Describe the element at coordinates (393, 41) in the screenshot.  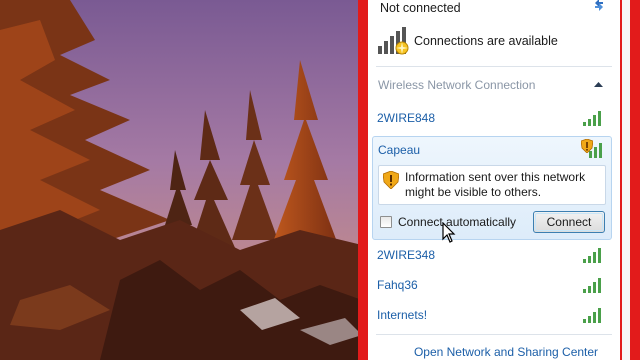
I see `network-available-icon` at that location.